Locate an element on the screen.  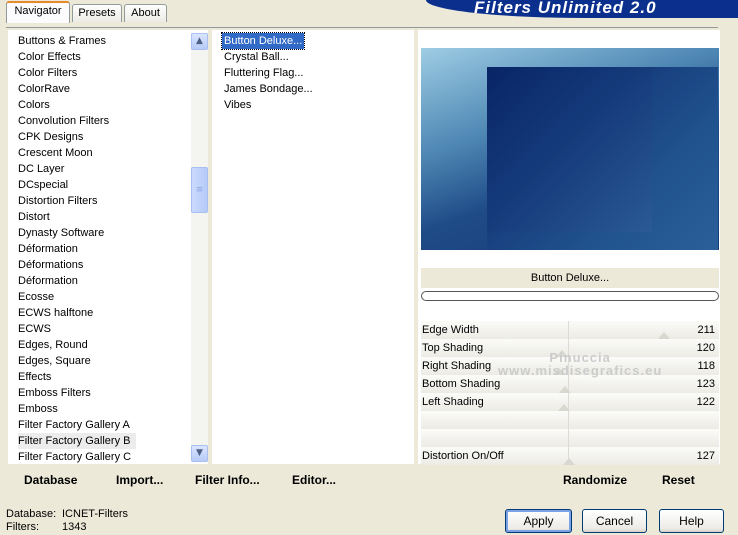
status-database: Database: ICNET-Filters is located at coordinates (67, 514).